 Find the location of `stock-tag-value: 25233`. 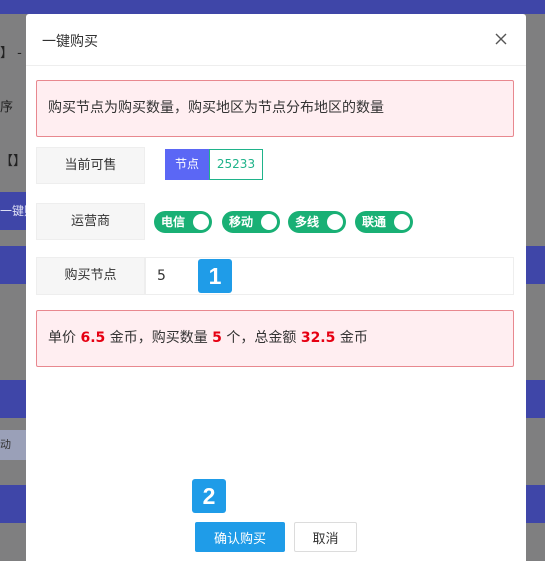

stock-tag-value: 25233 is located at coordinates (236, 164).